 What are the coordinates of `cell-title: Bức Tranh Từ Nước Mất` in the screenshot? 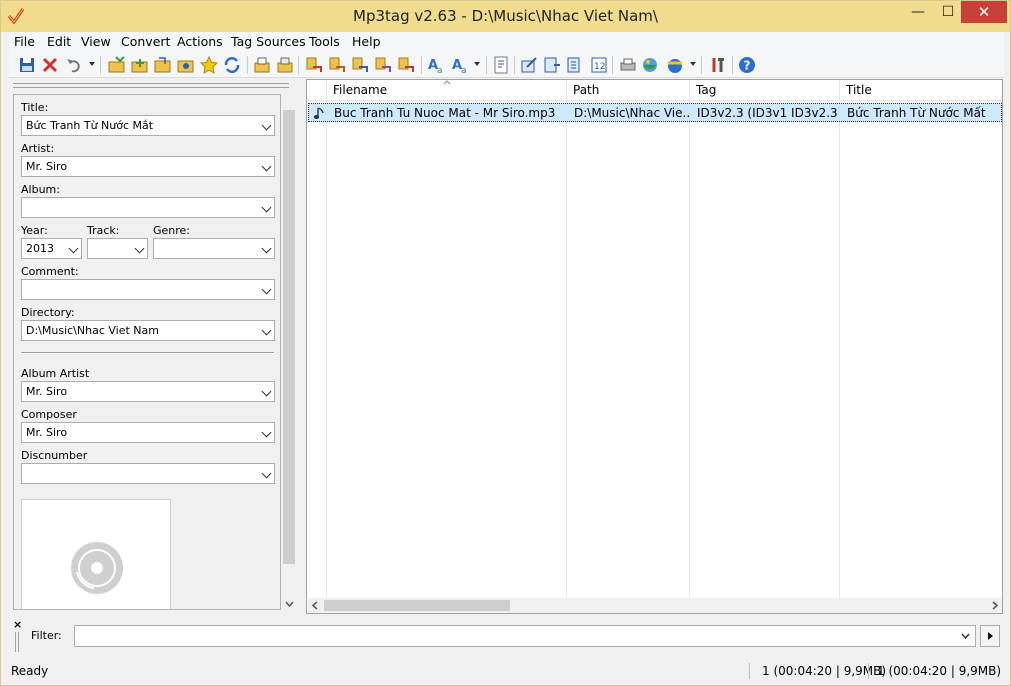 It's located at (916, 113).